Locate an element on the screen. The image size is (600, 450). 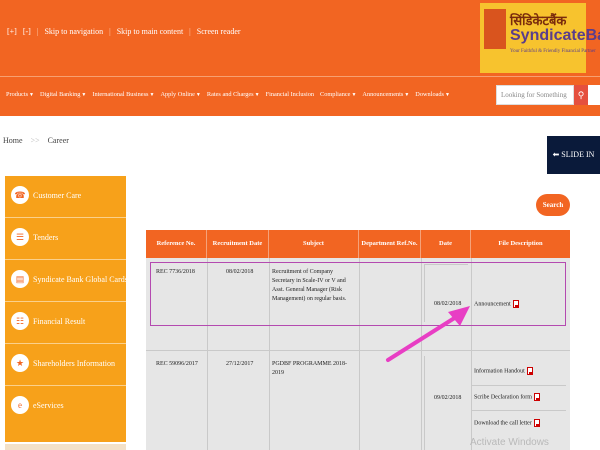
annotation-arrow-icon is located at coordinates (428, 334).